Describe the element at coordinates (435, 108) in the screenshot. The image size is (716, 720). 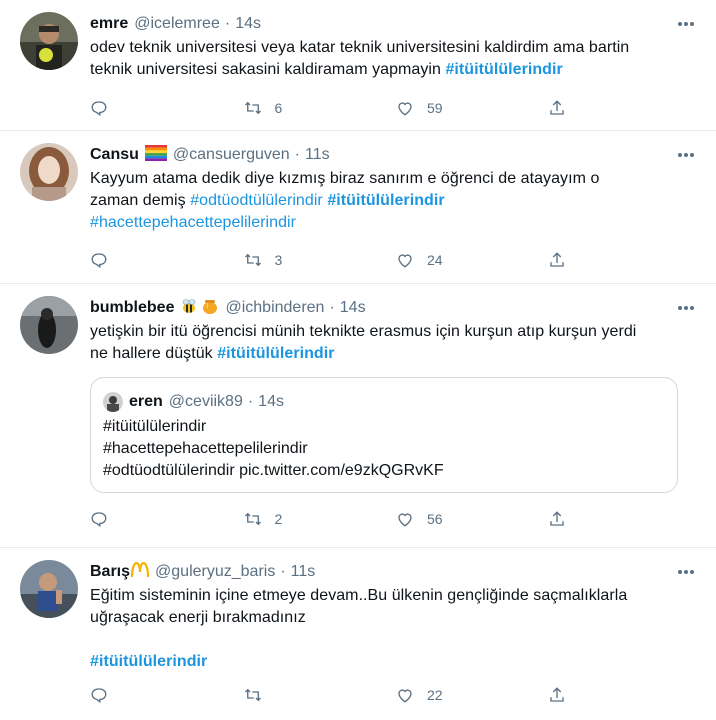
I see `like-count: 59` at that location.